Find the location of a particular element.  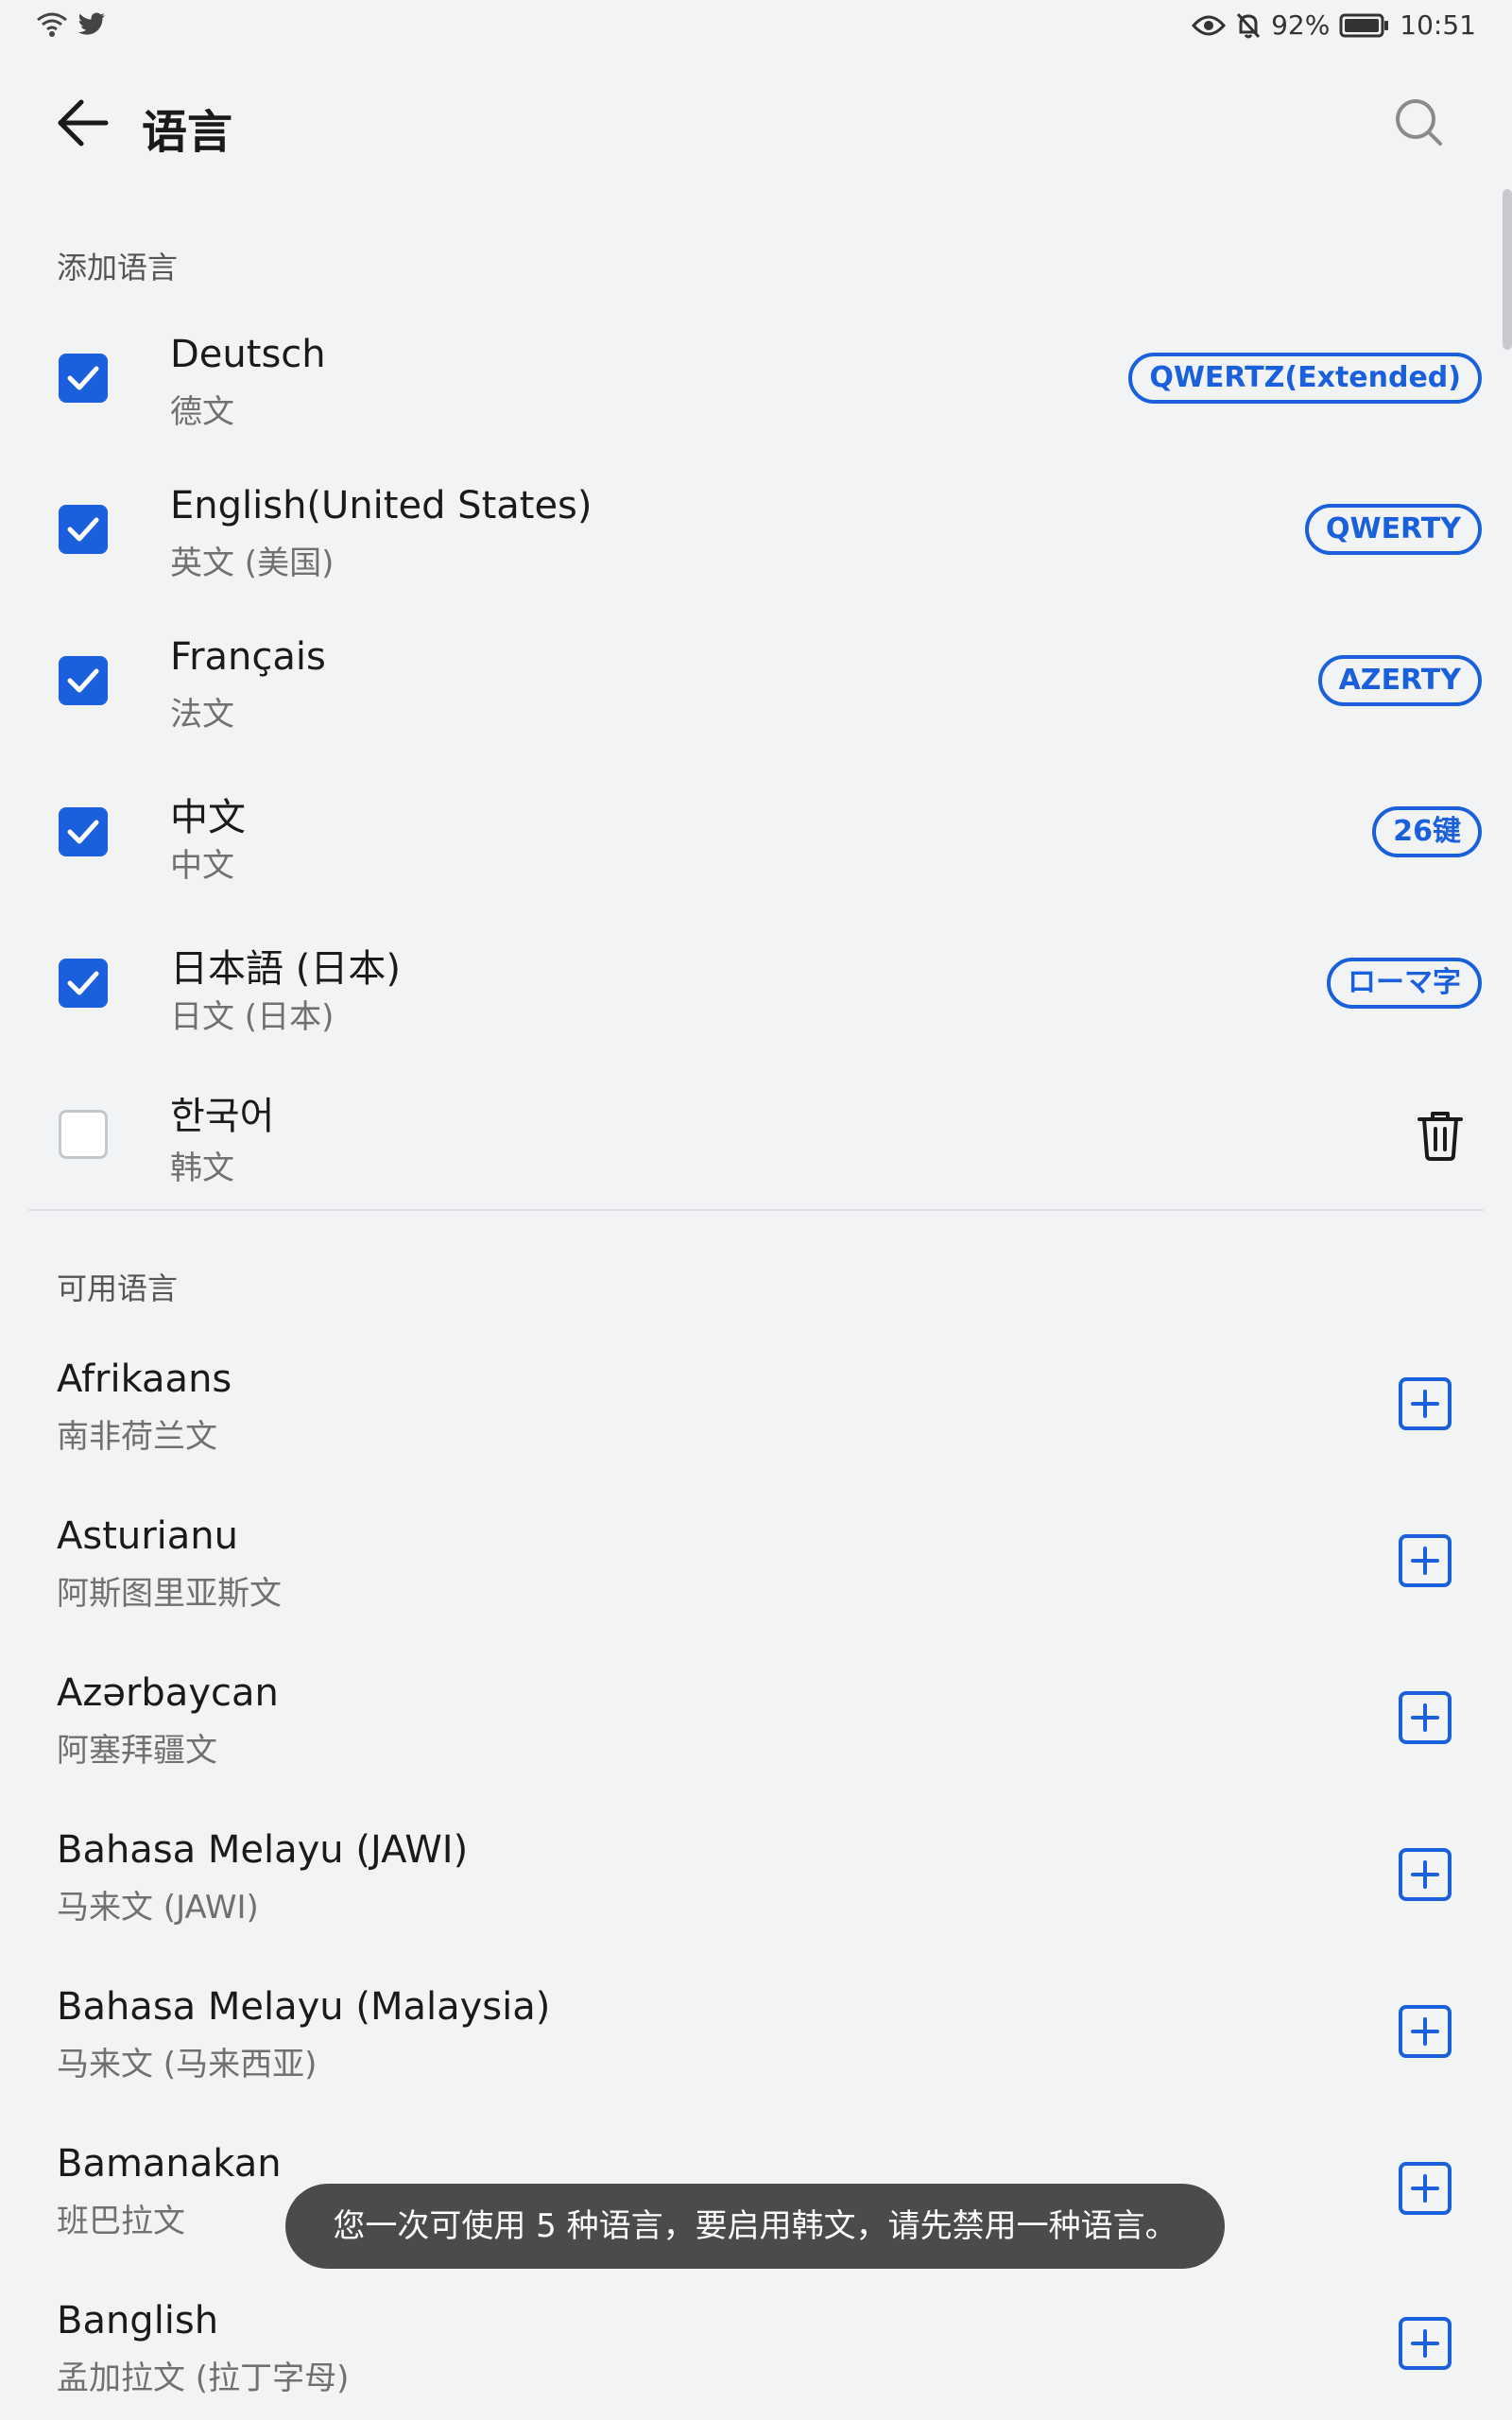

language-subtitle: 德文 is located at coordinates (202, 412).